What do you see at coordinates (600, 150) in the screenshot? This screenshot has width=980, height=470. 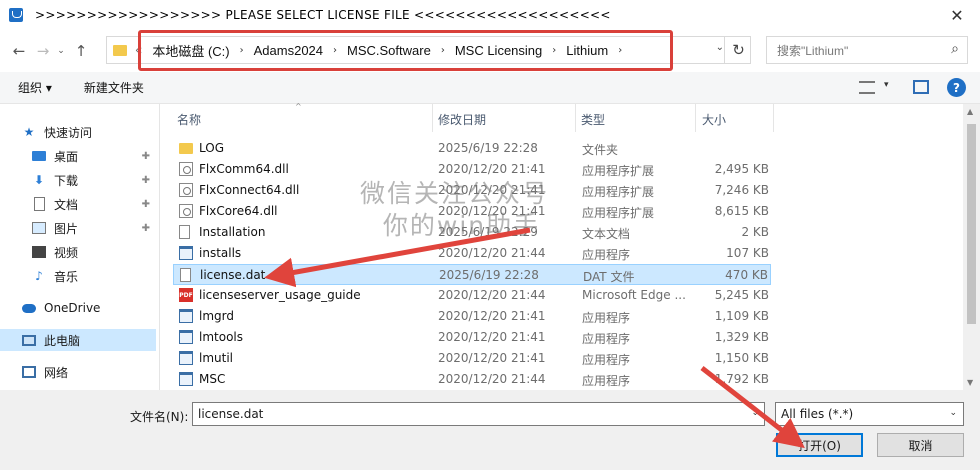 I see `file-type-cell: 文件夹` at bounding box center [600, 150].